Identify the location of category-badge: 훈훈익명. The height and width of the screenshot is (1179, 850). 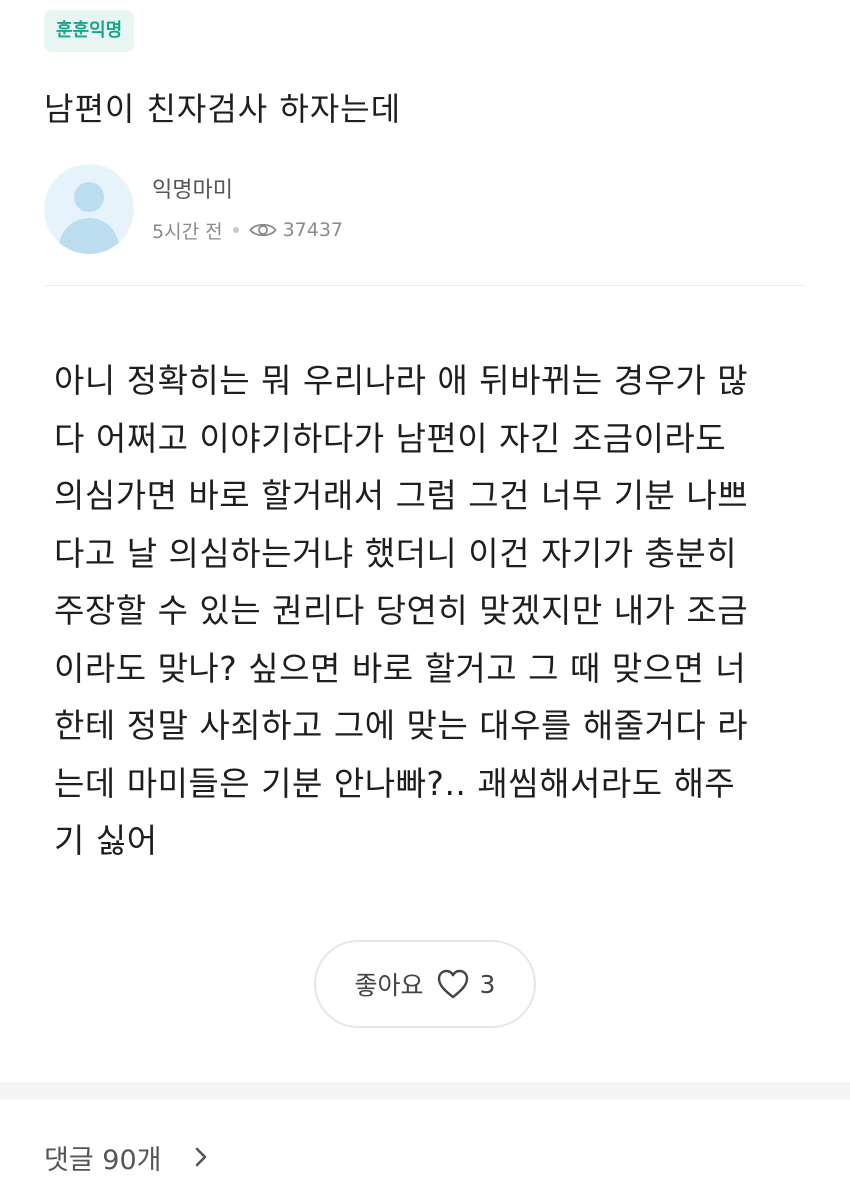
(89, 31).